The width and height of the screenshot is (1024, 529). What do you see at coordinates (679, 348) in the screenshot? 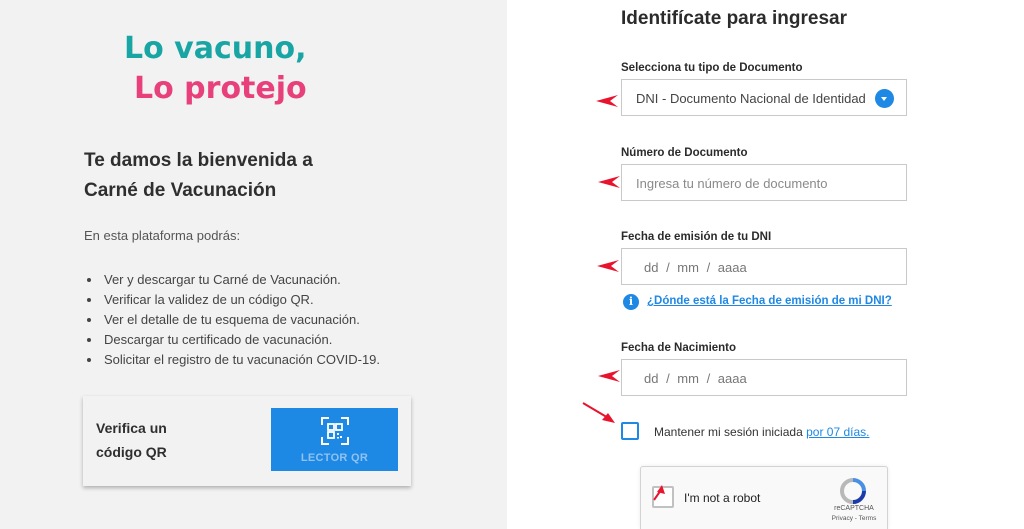
I see `birth-date-label: Fecha de Nacimiento` at bounding box center [679, 348].